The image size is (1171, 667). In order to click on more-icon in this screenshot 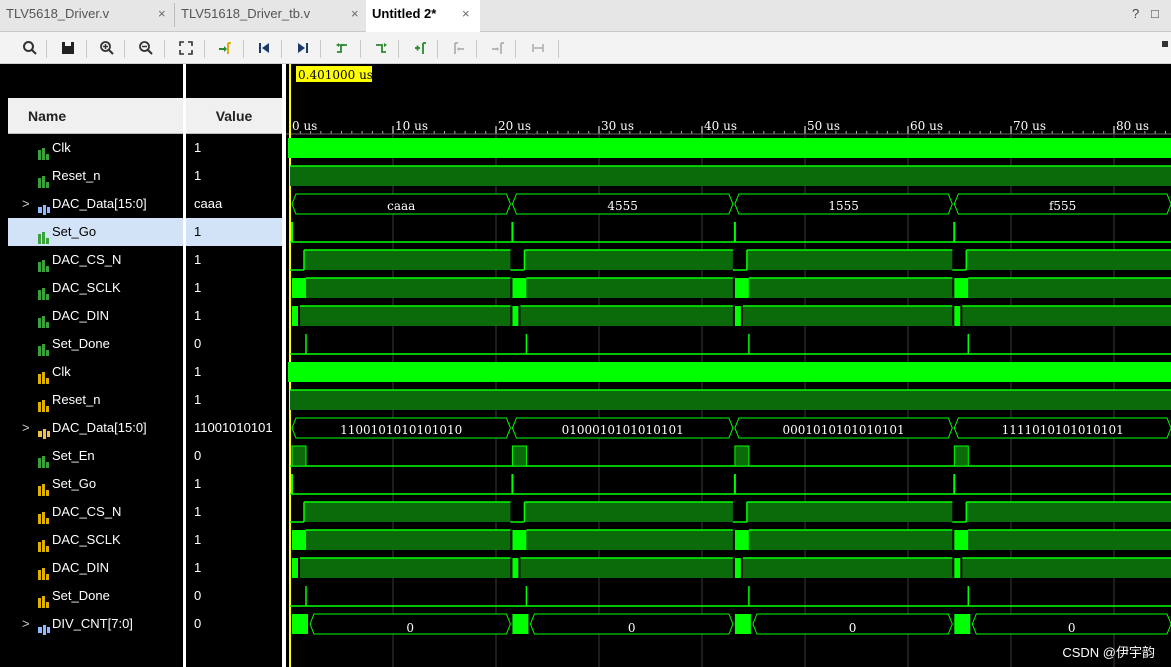, I will do `click(1165, 44)`.